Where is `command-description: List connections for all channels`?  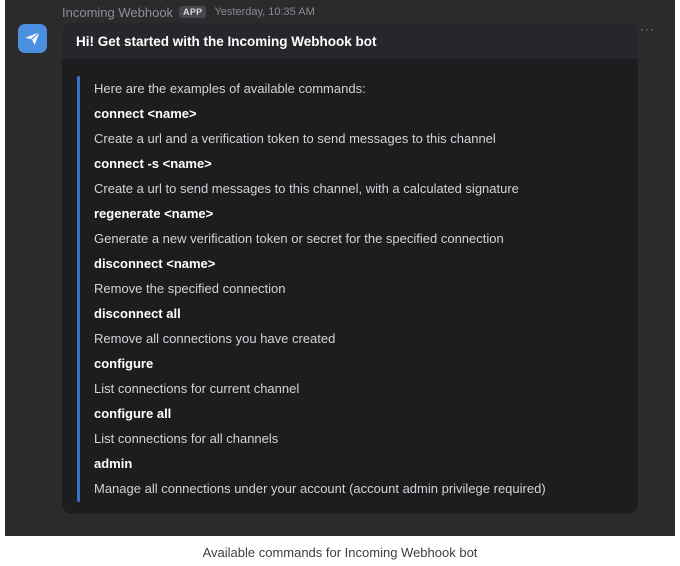
command-description: List connections for all channels is located at coordinates (186, 438).